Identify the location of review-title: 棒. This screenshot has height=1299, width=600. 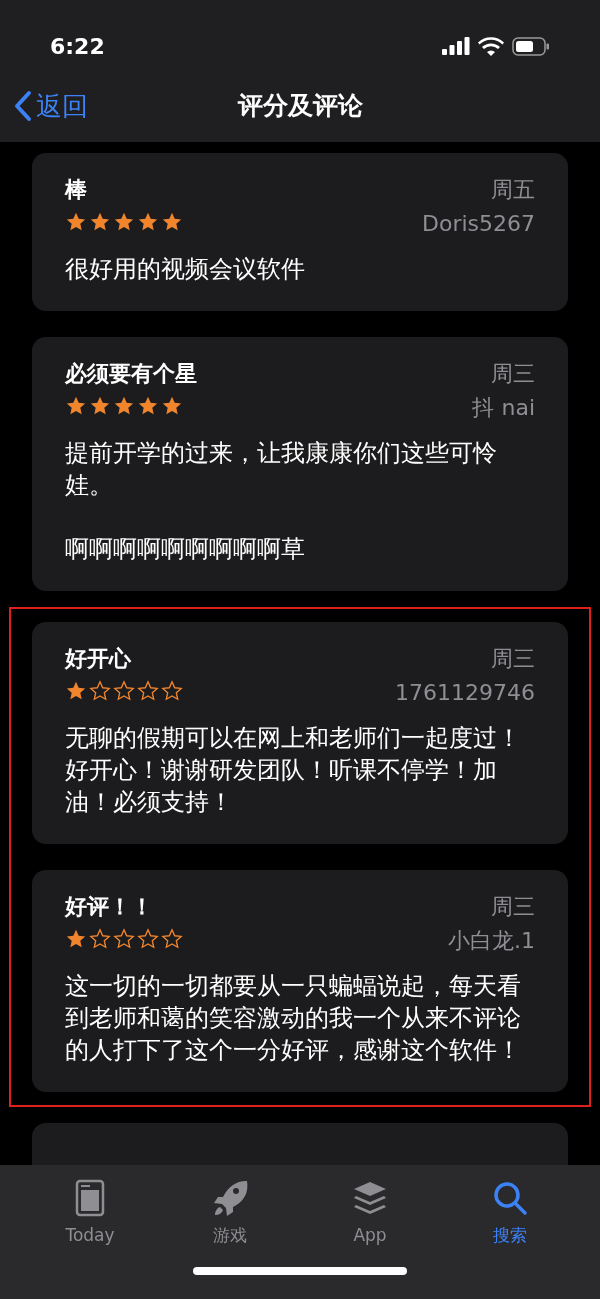
(76, 190).